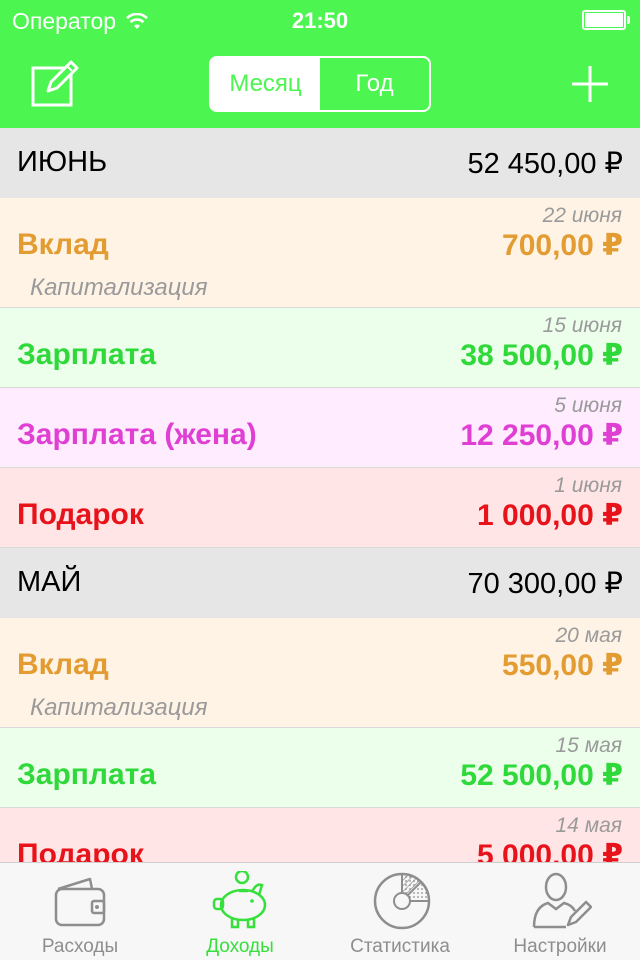  Describe the element at coordinates (265, 84) in the screenshot. I see `segment-month: Месяц` at that location.